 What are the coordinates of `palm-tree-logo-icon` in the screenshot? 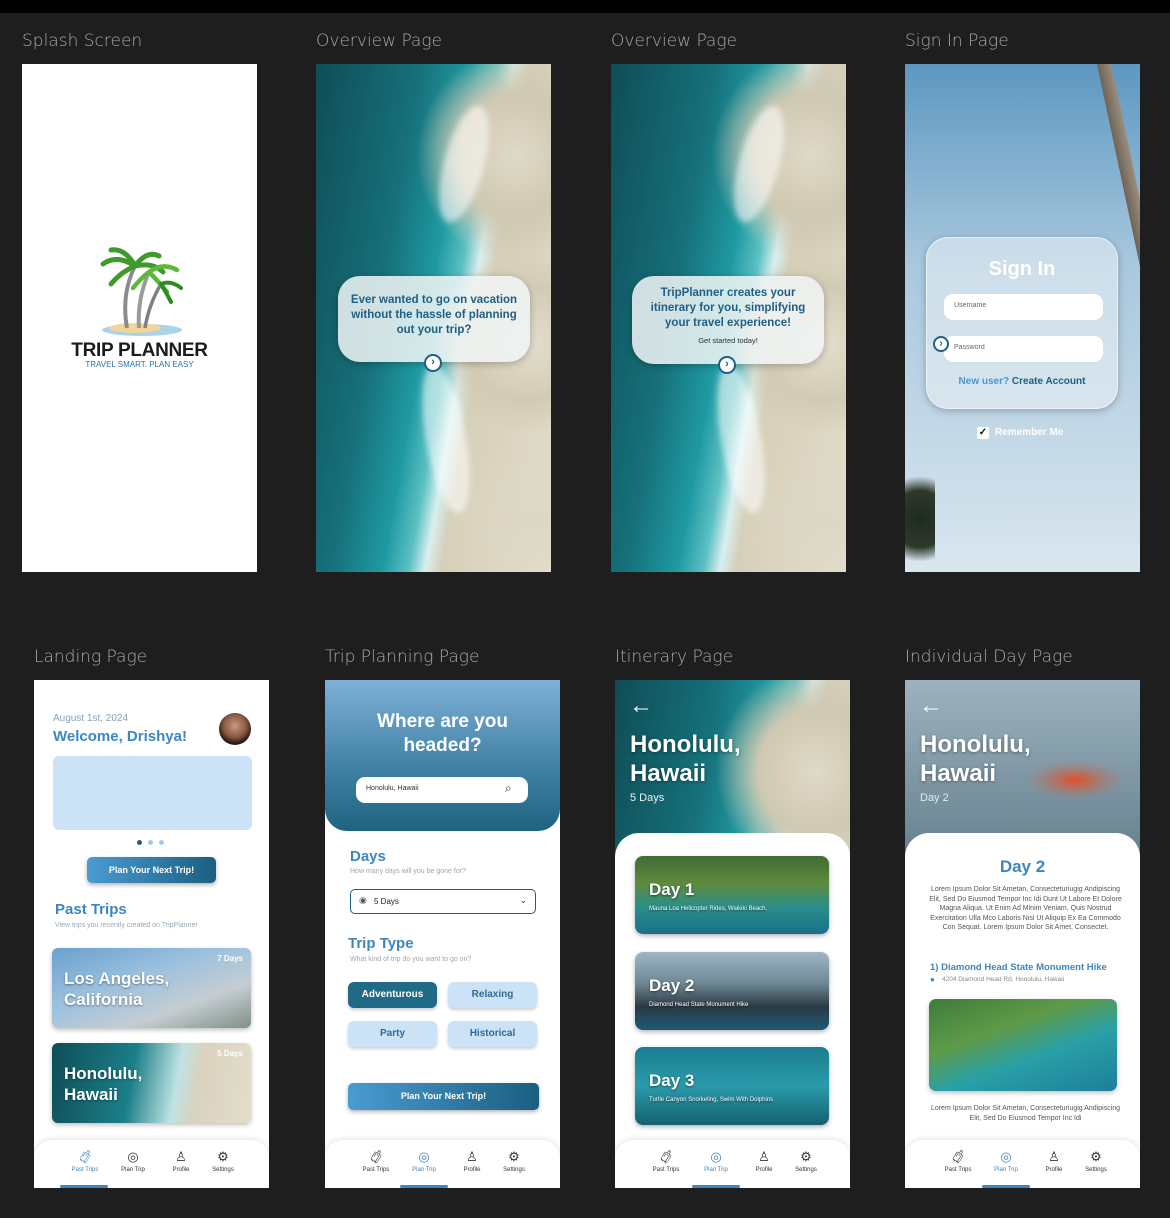 It's located at (141, 291).